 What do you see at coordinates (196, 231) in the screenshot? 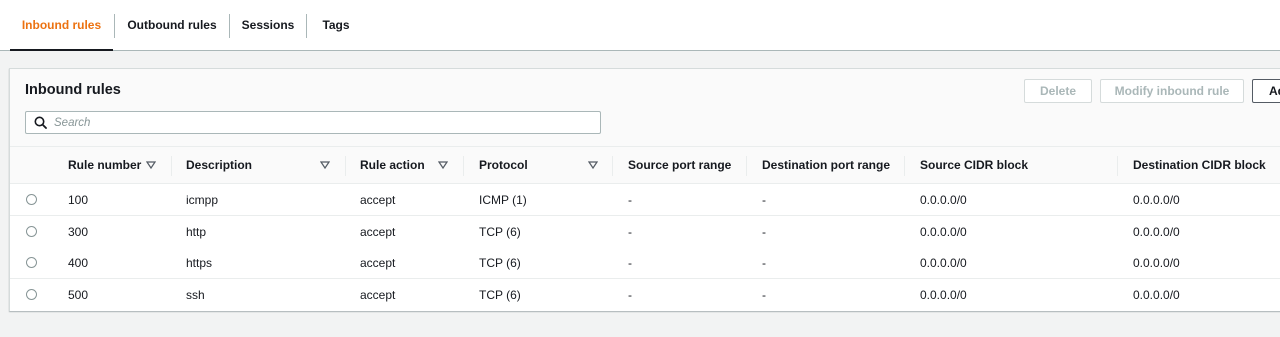
I see `cell-description: http` at bounding box center [196, 231].